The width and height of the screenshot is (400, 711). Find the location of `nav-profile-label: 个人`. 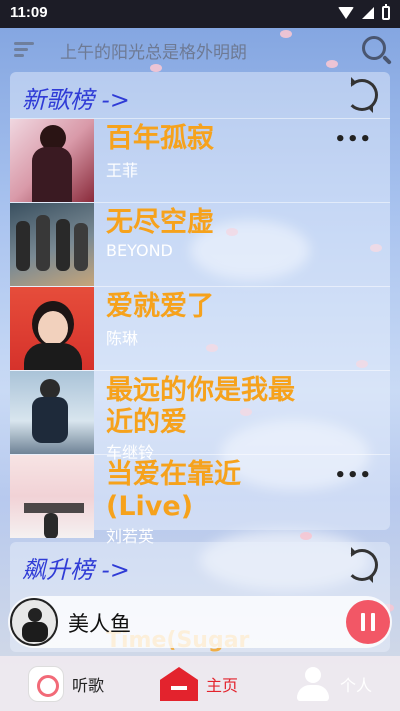

nav-profile-label: 个人 is located at coordinates (356, 685).